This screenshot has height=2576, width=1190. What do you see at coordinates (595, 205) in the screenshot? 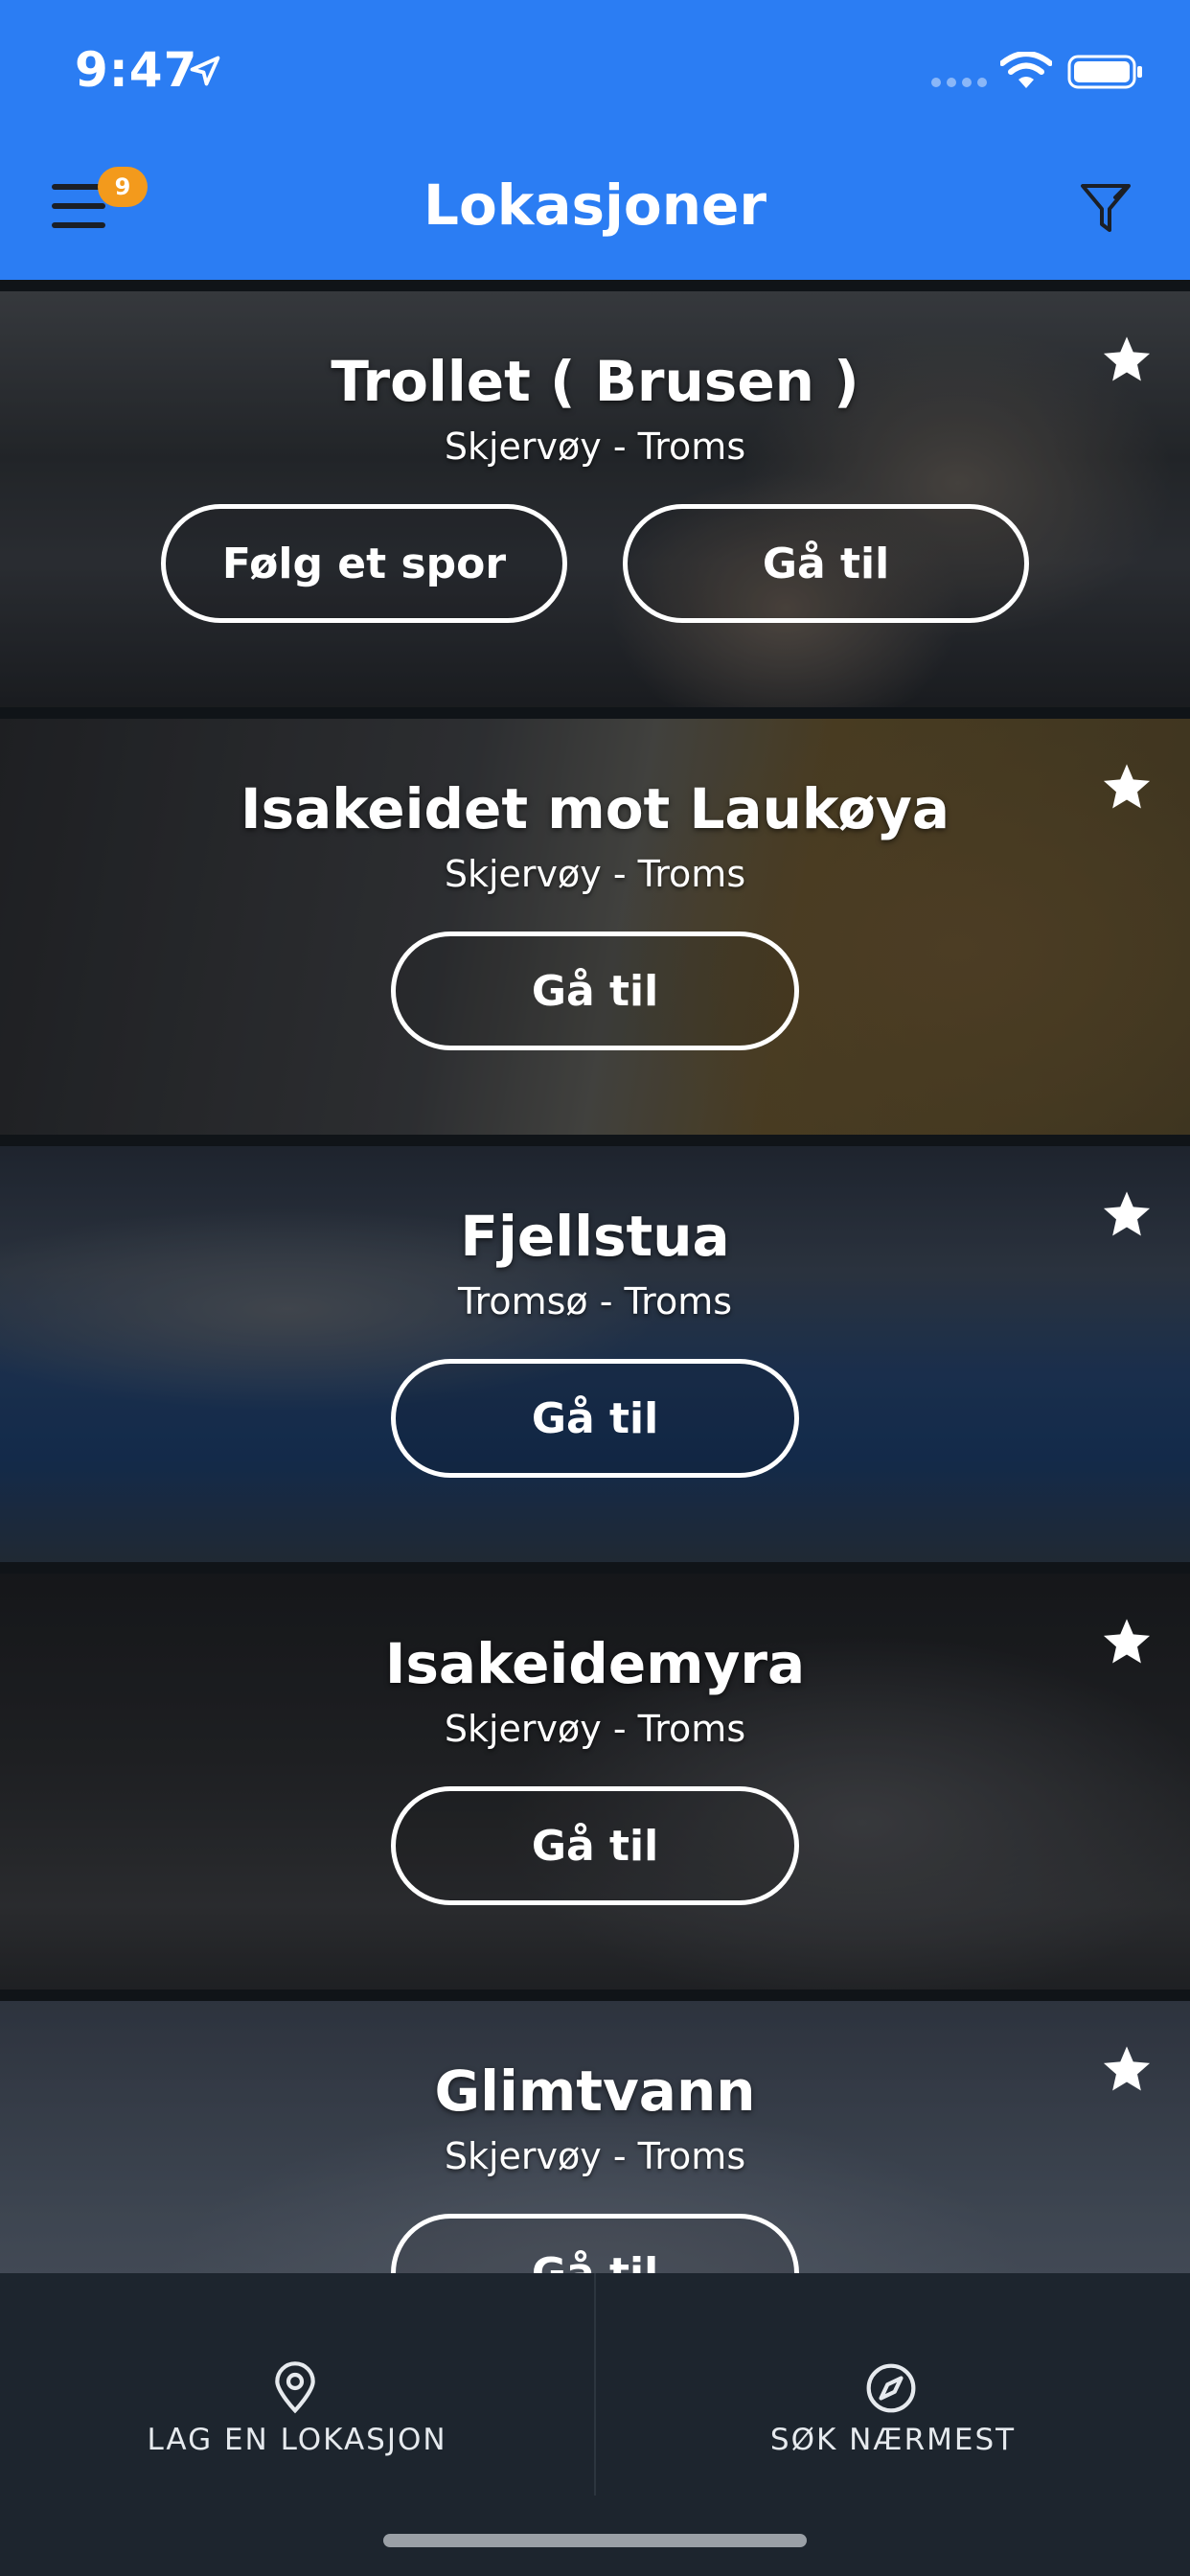
I see `page-title: Lokasjoner` at bounding box center [595, 205].